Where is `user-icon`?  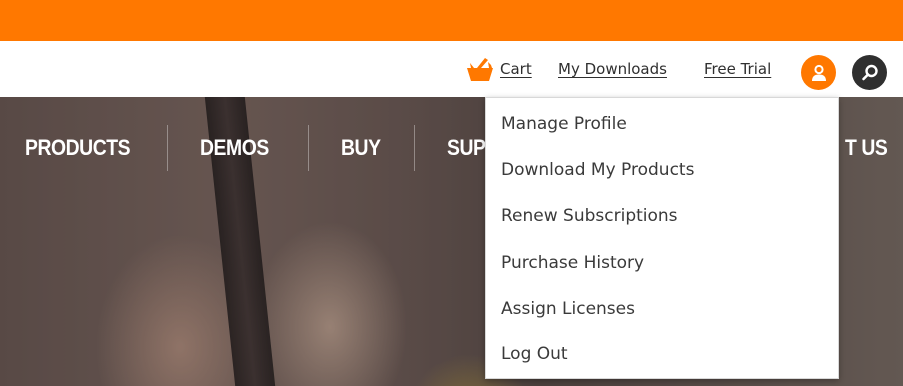
user-icon is located at coordinates (818, 72).